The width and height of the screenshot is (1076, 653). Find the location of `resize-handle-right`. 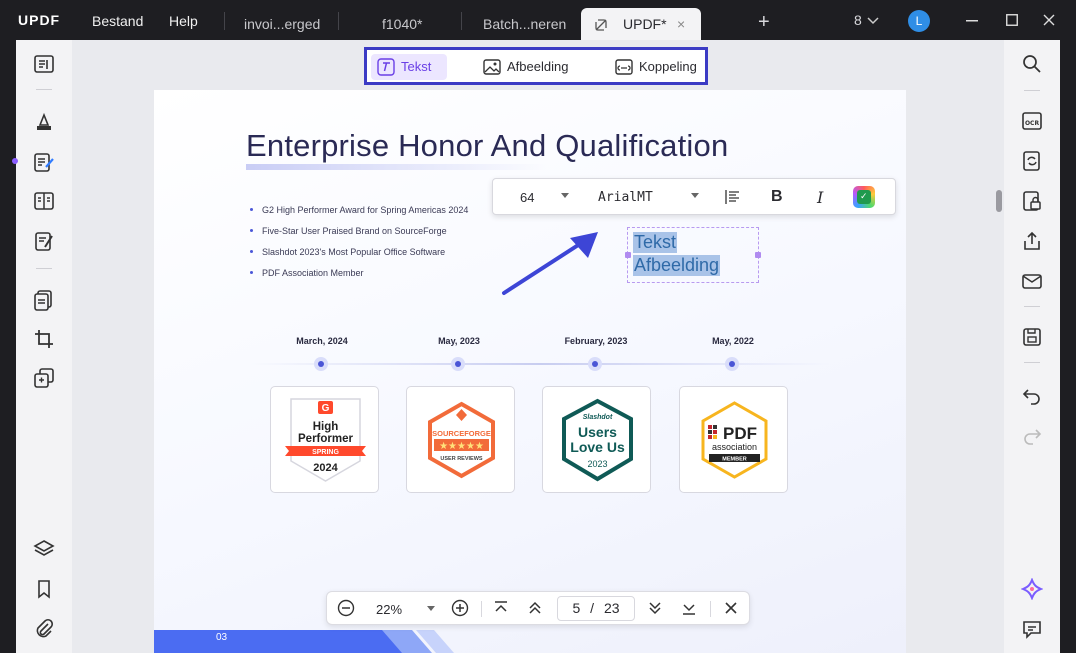

resize-handle-right is located at coordinates (758, 255).